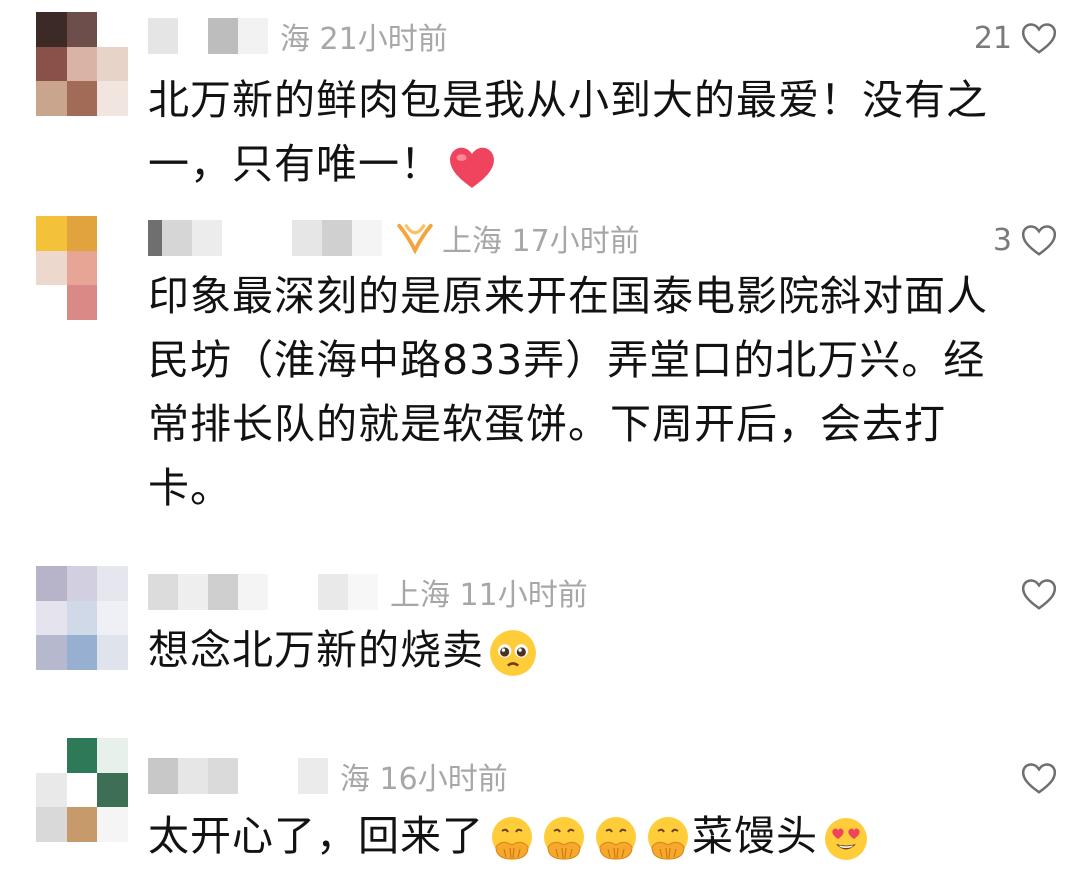 This screenshot has width=1080, height=876. I want to click on comment-location-time: 上海 11小时前, so click(489, 595).